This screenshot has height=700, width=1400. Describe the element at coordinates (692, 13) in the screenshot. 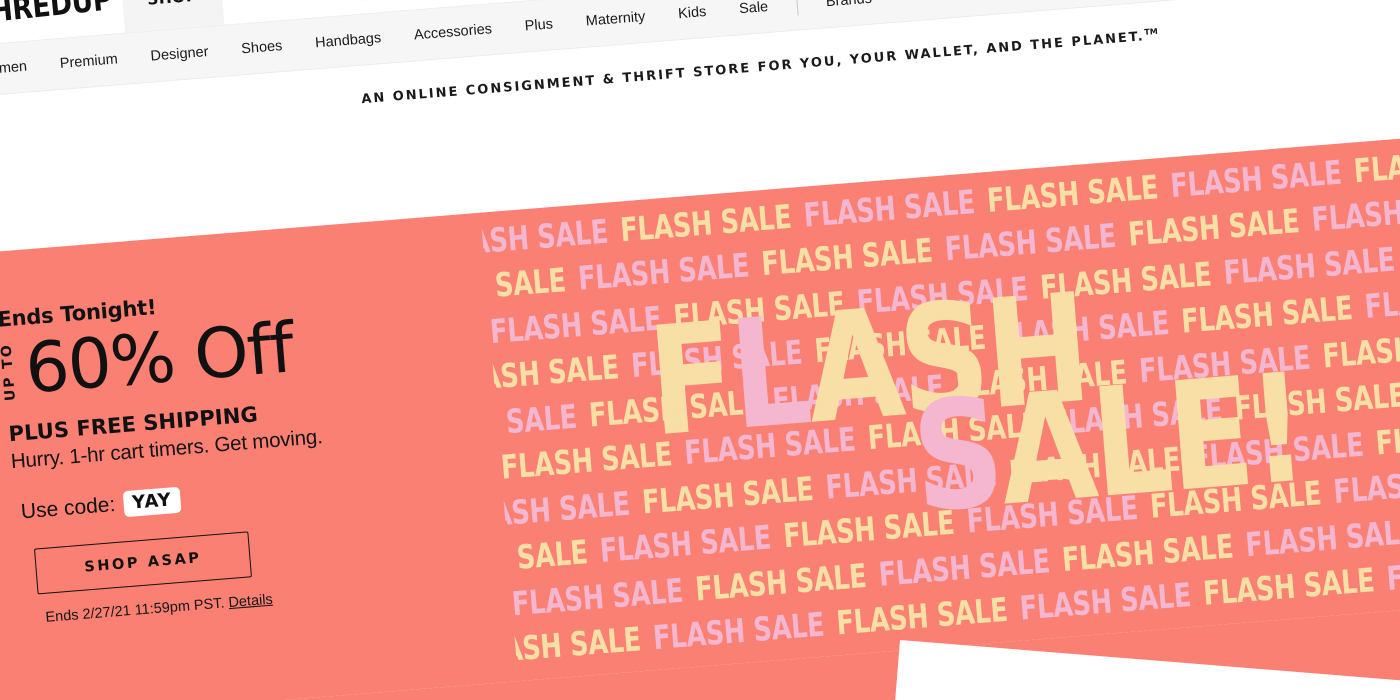

I see `nav-item-kids: Kids` at that location.